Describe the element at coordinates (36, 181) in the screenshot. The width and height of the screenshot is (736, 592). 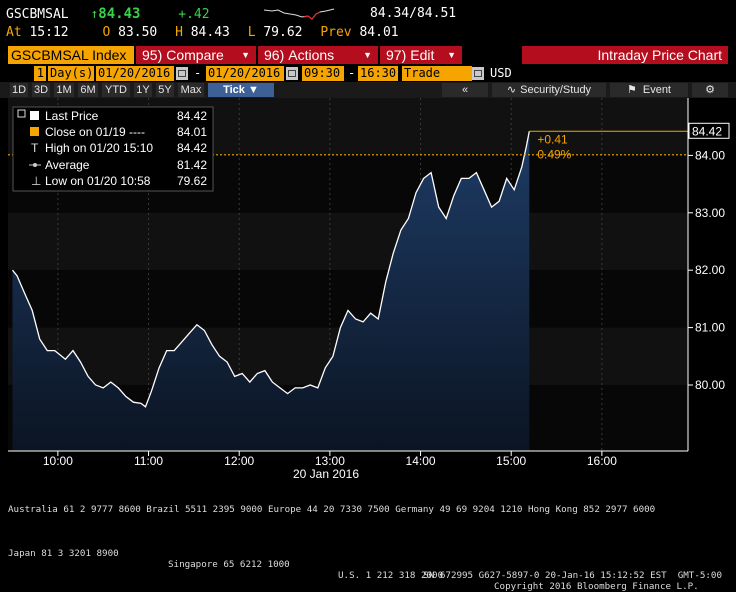
I see `low-marker-icon: ⊥` at that location.